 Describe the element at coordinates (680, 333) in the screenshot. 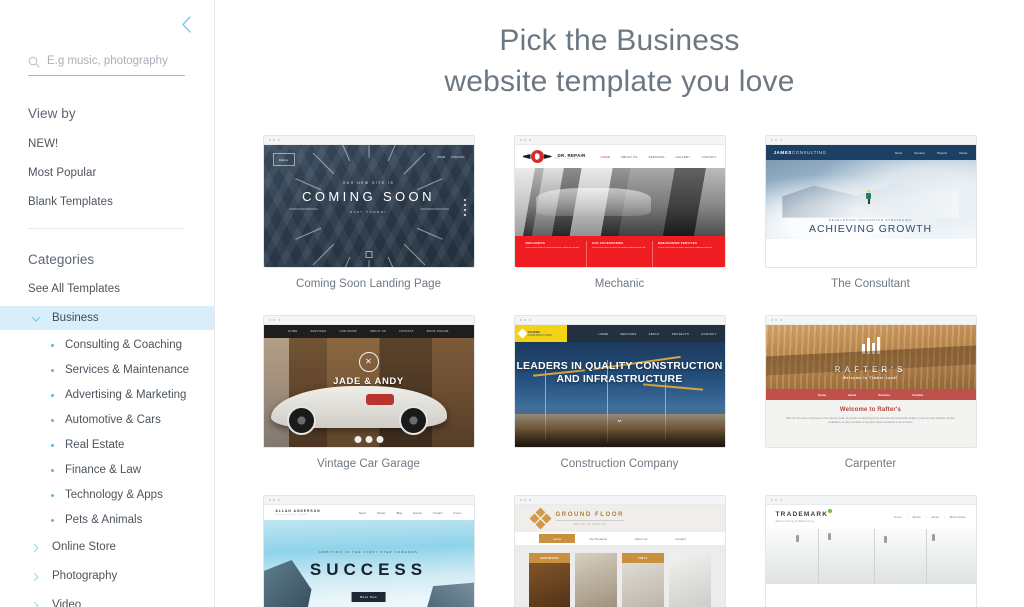

I see `nav-item: PROJECTS` at that location.